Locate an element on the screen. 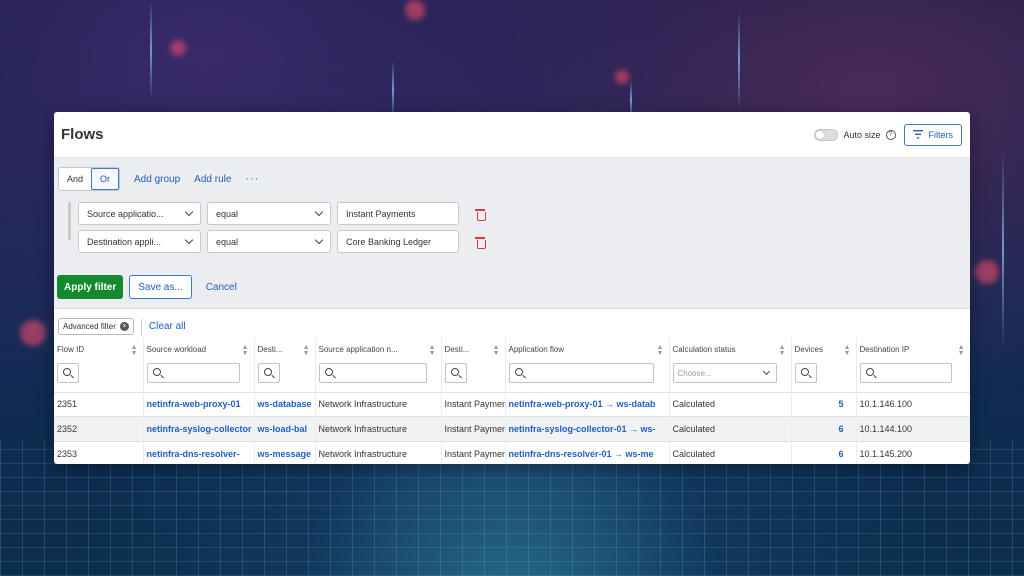 This screenshot has width=1024, height=576. flow-id-cell: 2351 is located at coordinates (99, 404).